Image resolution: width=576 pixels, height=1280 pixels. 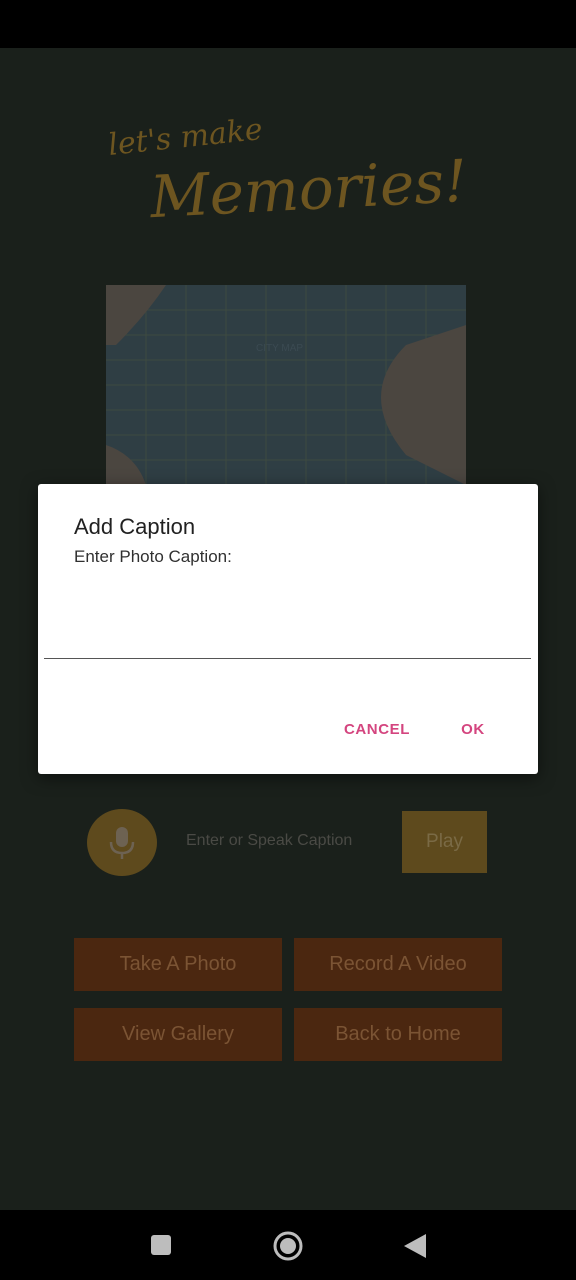 What do you see at coordinates (178, 1034) in the screenshot?
I see `view-gallery-button: View Gallery` at bounding box center [178, 1034].